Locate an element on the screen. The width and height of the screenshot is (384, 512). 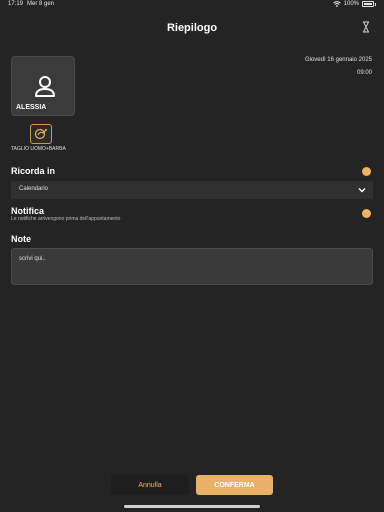
staff-name: ALESSIA is located at coordinates (31, 107).